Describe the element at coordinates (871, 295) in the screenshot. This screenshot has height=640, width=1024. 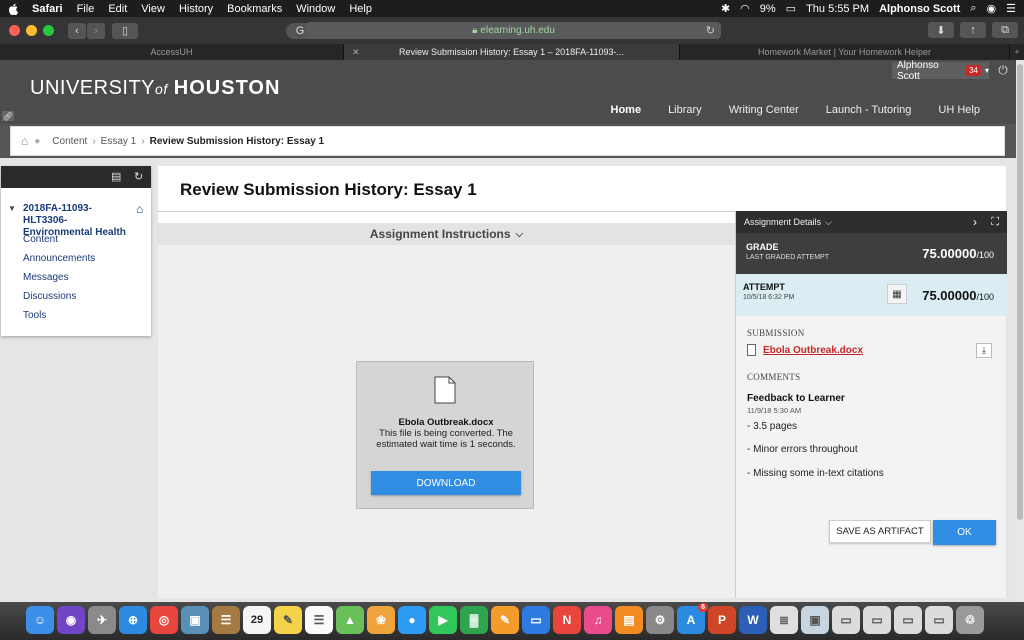
I see `attempt-row: ATTEMPT 10/5/18 6:32 PM ▦ 75.00000/100` at that location.